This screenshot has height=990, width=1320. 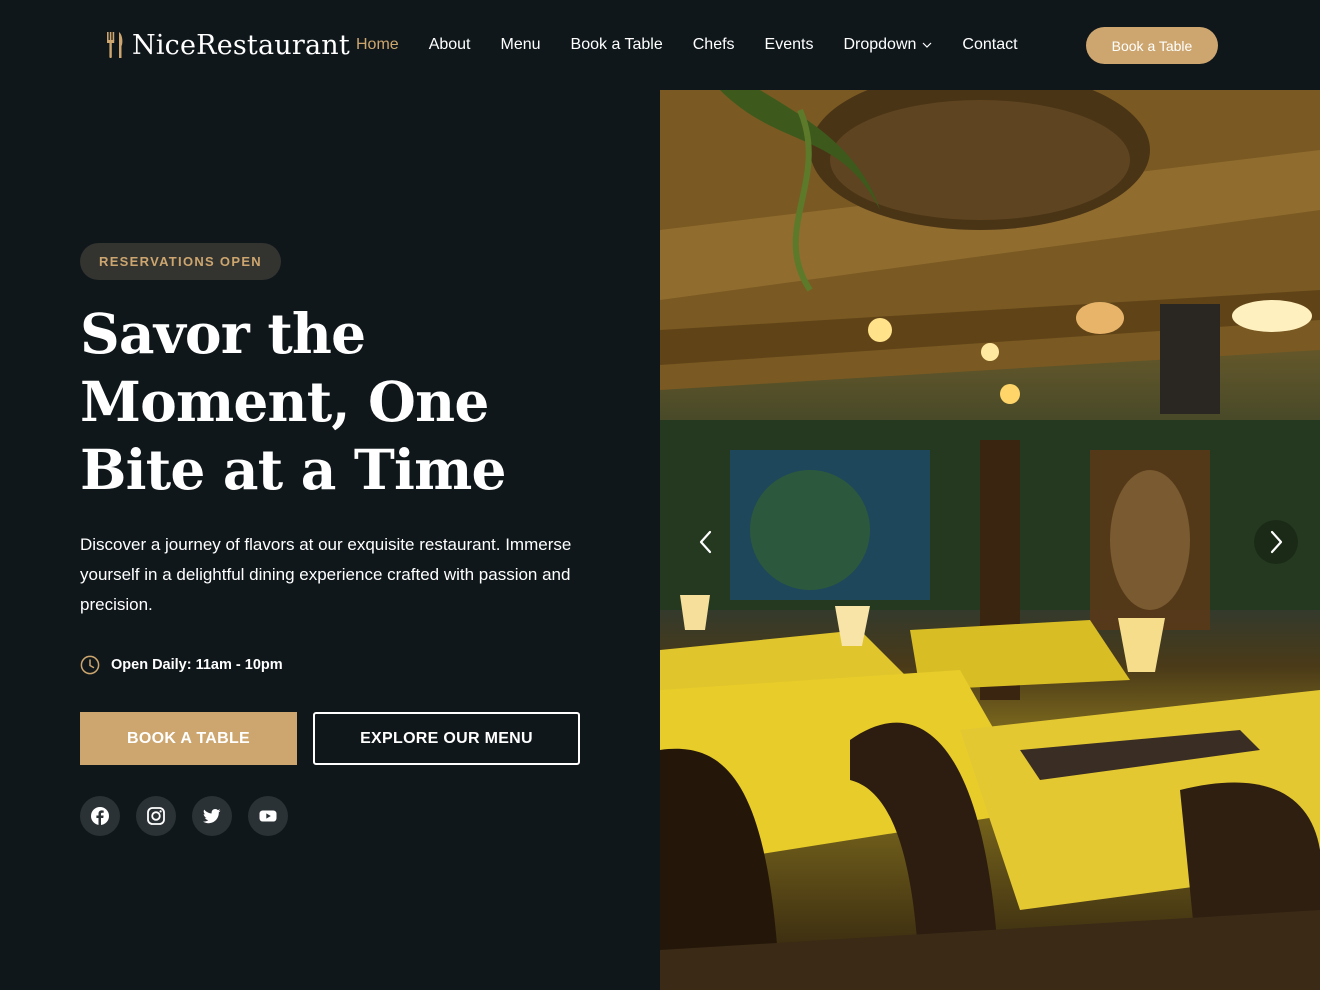 I want to click on nav-contact: Contact, so click(x=989, y=45).